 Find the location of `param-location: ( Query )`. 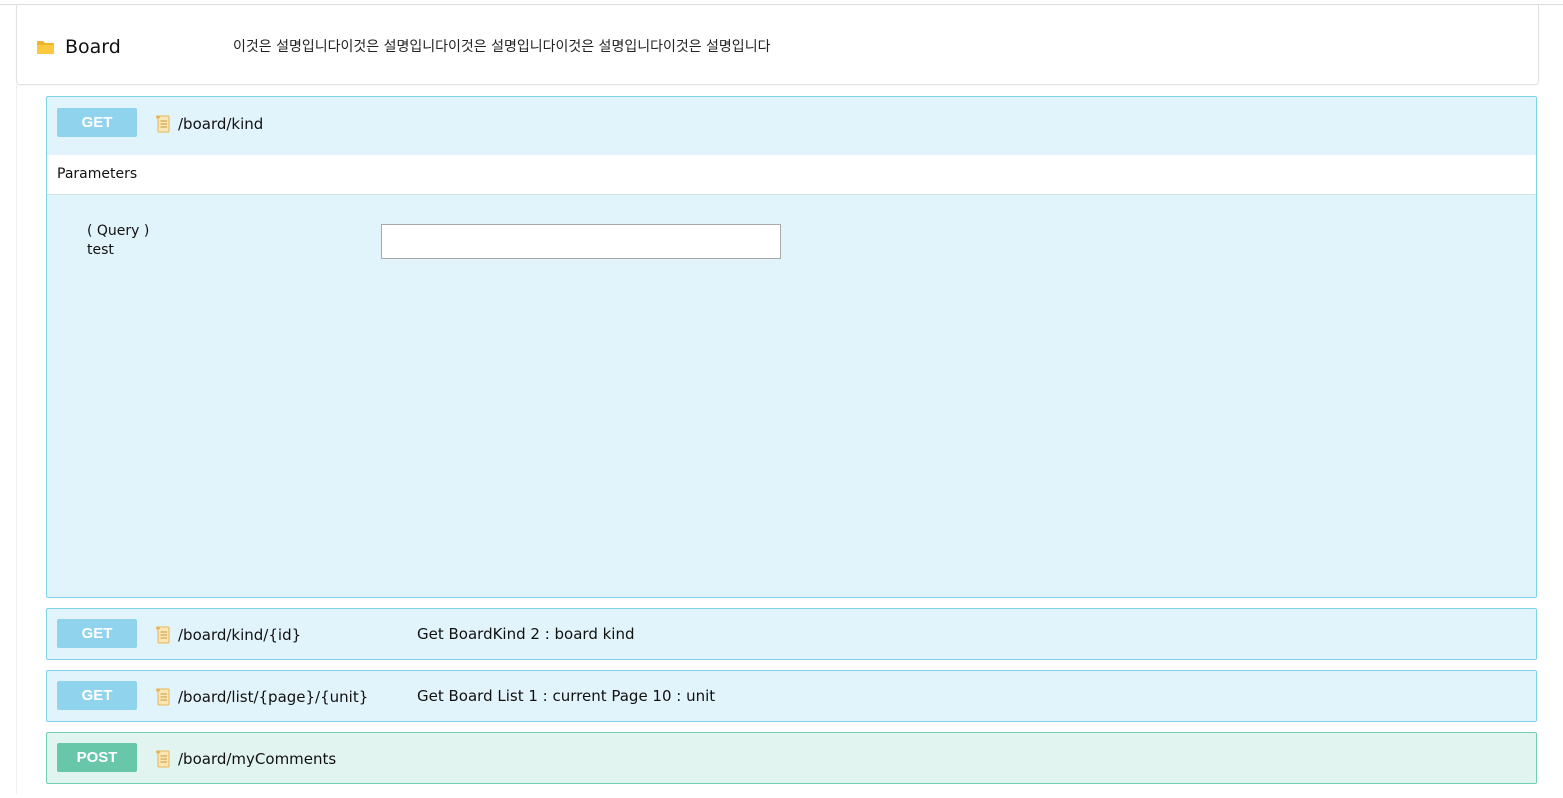

param-location: ( Query ) is located at coordinates (118, 231).